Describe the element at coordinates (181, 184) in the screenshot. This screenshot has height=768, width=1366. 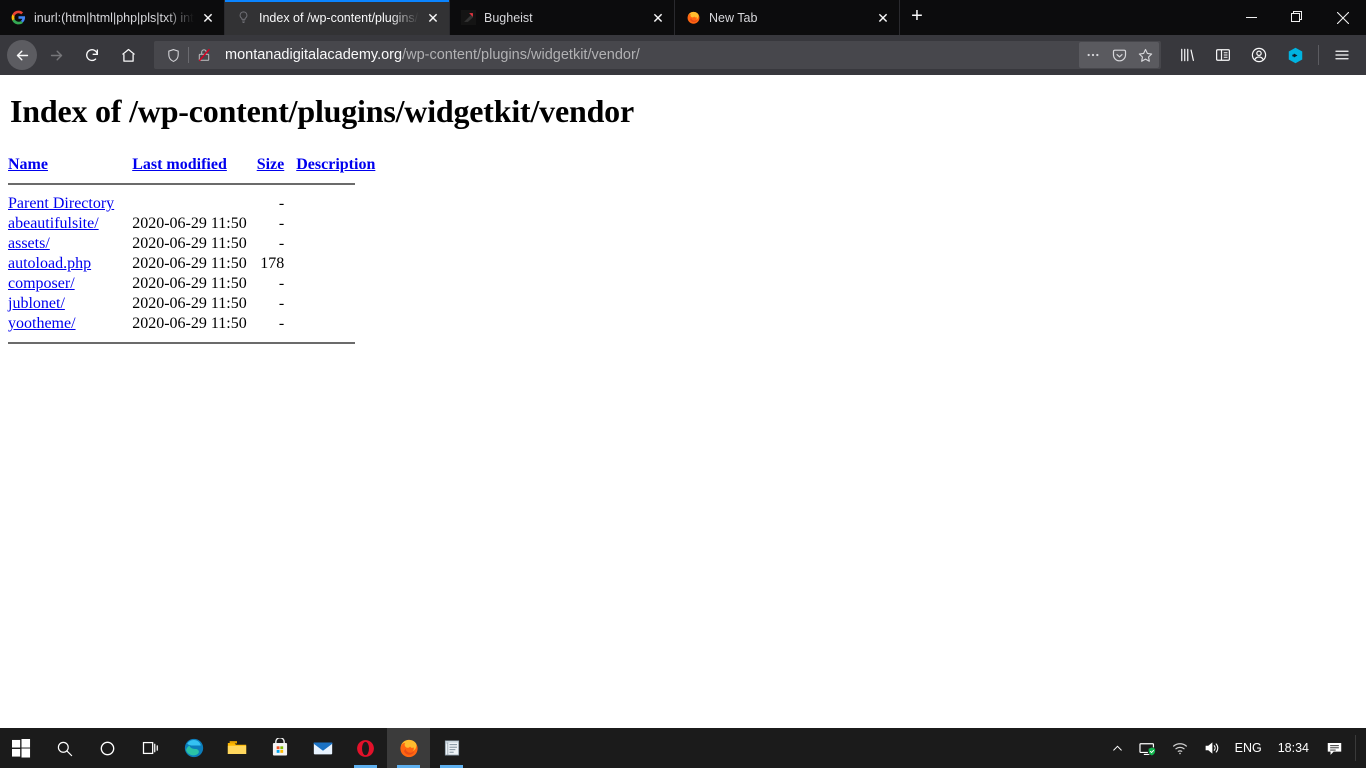
I see `header-rule` at that location.